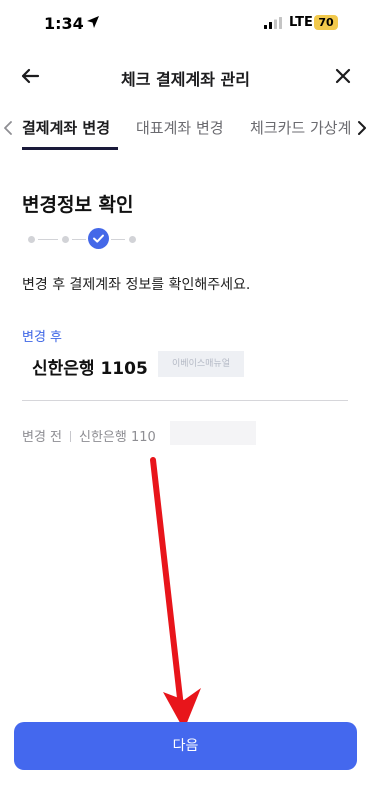  Describe the element at coordinates (301, 22) in the screenshot. I see `network-label: LTE` at that location.